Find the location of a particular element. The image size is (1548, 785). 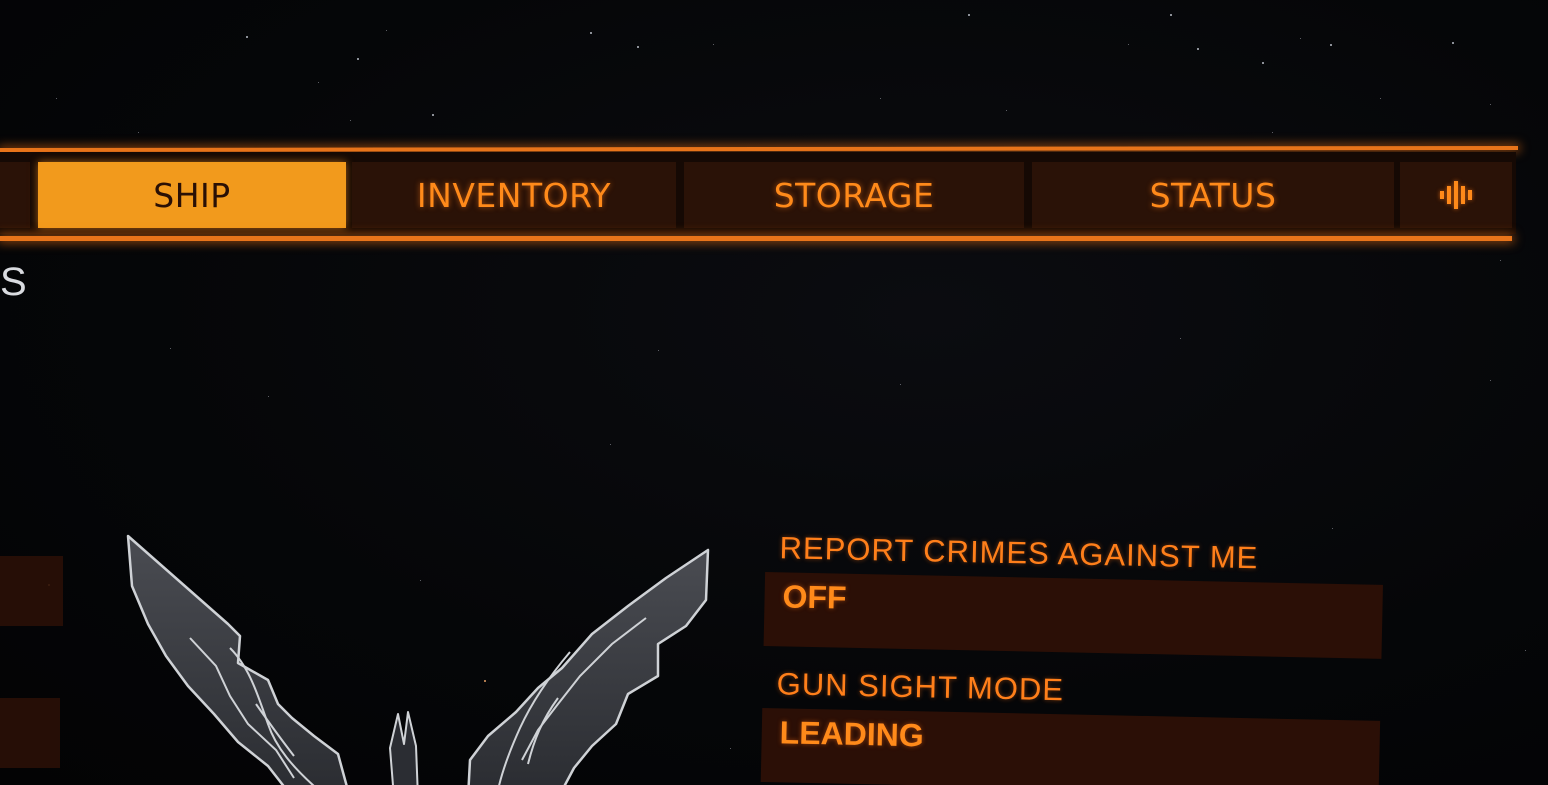

tab-inventory: INVENTORY is located at coordinates (514, 195).